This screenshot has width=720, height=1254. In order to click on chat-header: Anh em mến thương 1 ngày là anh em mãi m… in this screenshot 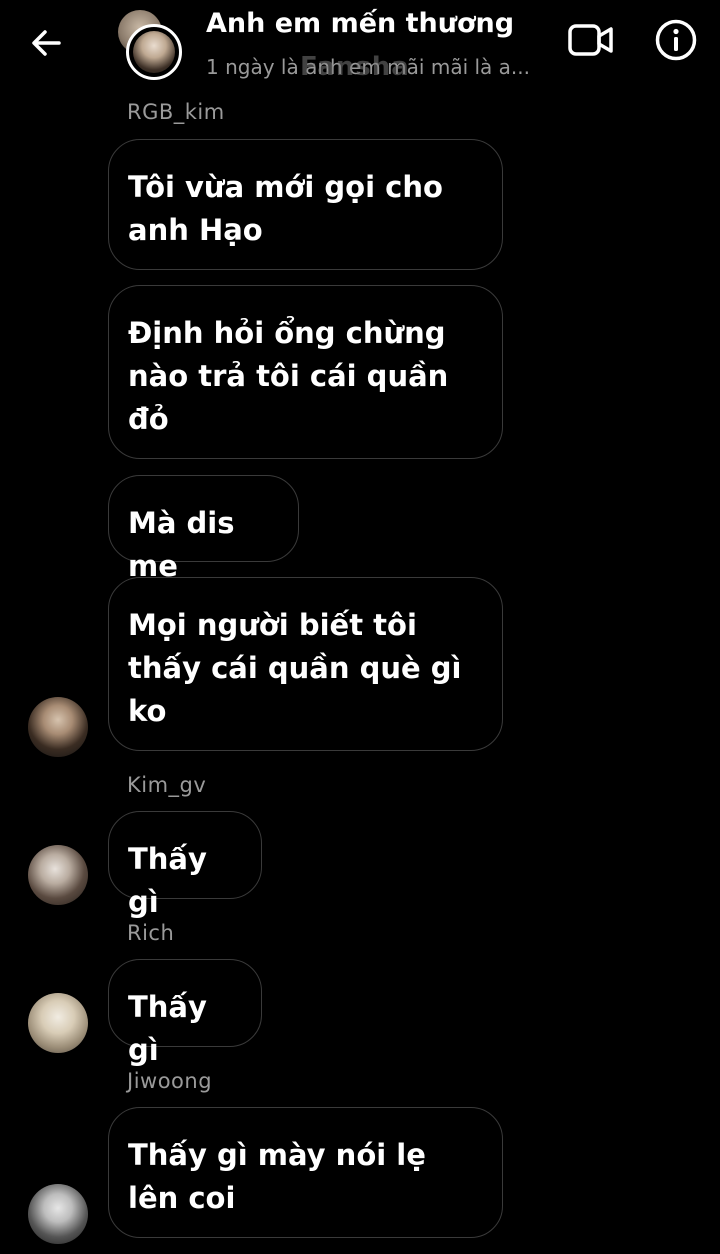, I will do `click(360, 45)`.